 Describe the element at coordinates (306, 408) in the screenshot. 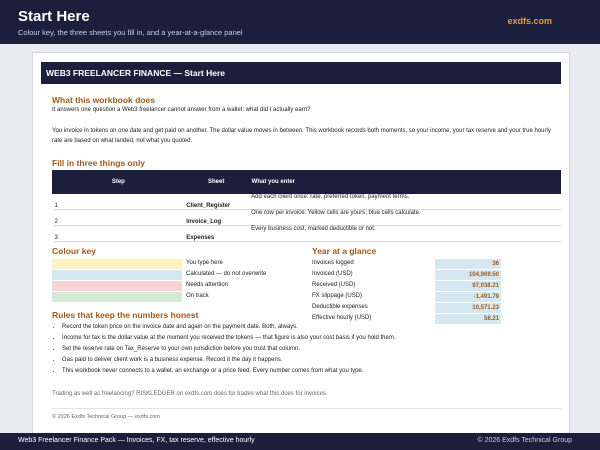

I see `divider` at that location.